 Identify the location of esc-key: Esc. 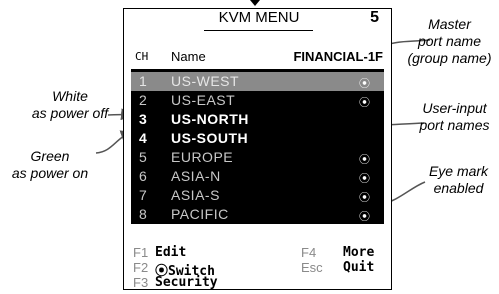
(312, 267).